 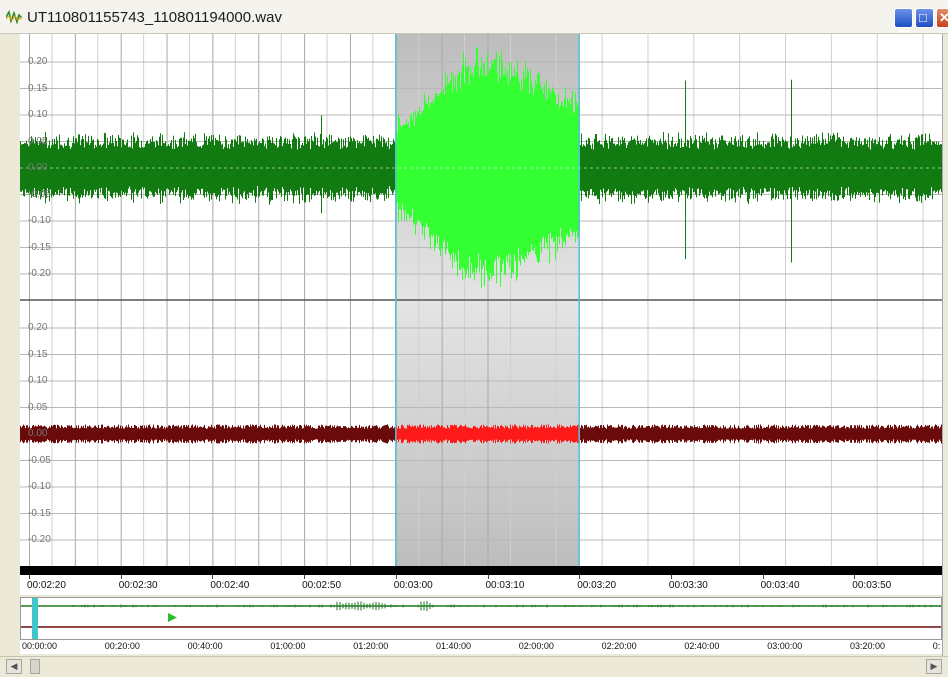 What do you see at coordinates (172, 617) in the screenshot?
I see `play-triangle-icon` at bounding box center [172, 617].